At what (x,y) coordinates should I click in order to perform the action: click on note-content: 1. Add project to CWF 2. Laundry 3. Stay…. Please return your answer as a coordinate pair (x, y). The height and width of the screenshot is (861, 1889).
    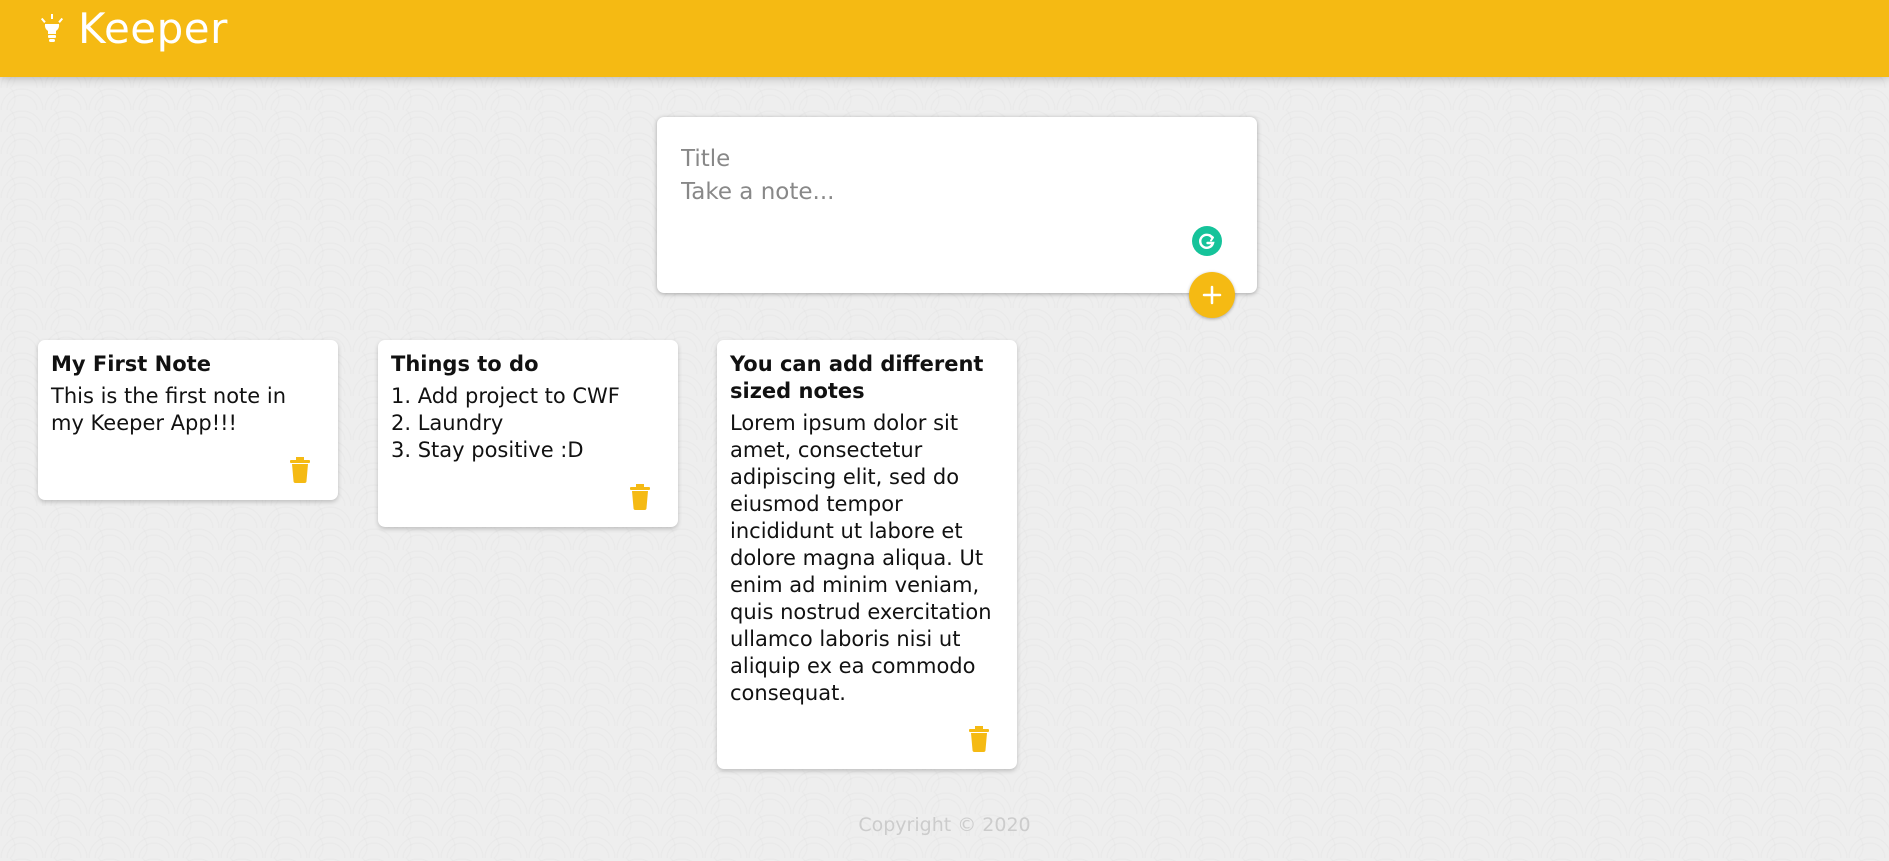
    Looking at the image, I should click on (505, 423).